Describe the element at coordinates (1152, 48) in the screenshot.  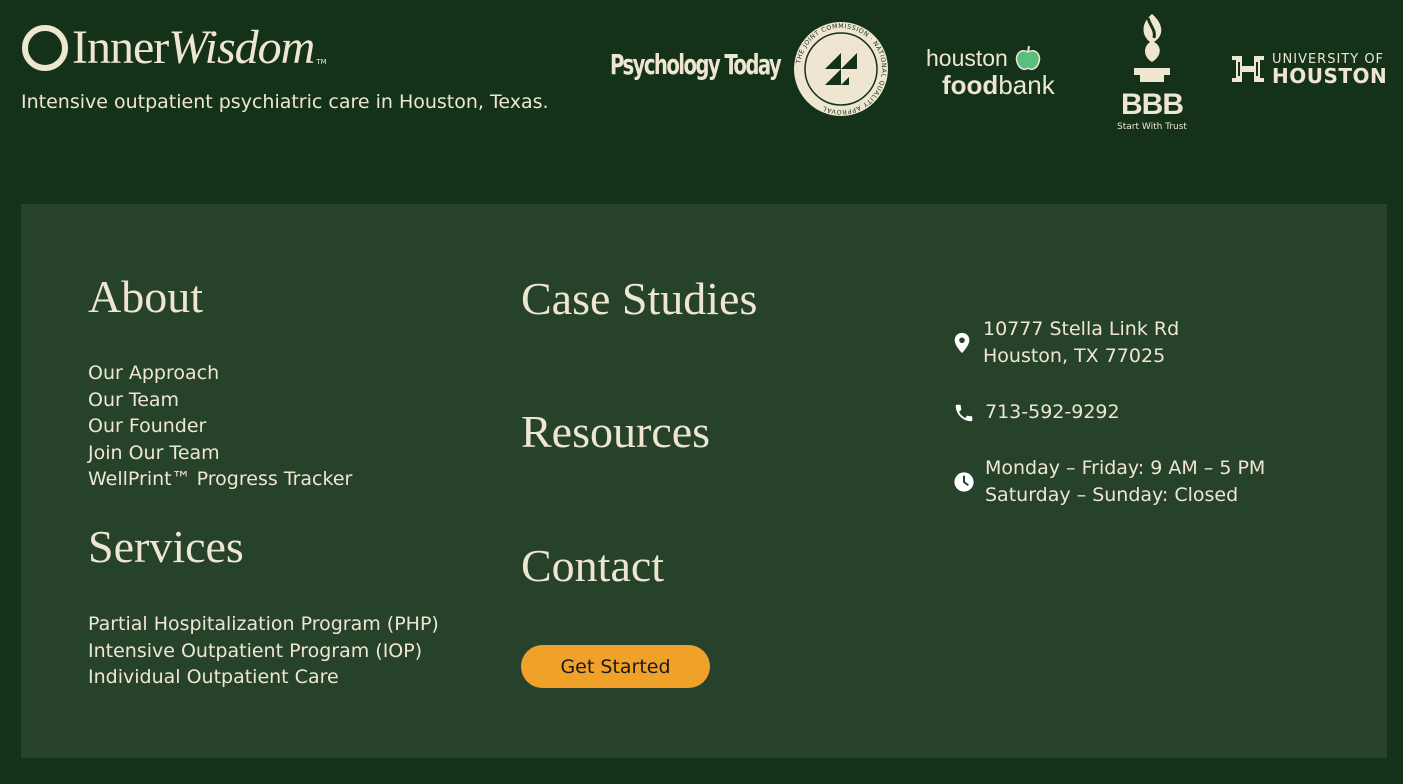
I see `bbb-torch-icon` at that location.